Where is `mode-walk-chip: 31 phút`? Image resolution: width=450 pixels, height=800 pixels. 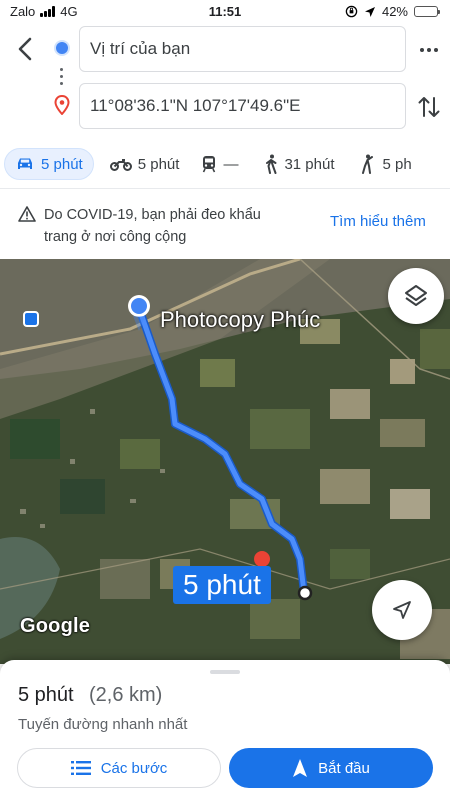
mode-walk-chip: 31 phút is located at coordinates (299, 164).